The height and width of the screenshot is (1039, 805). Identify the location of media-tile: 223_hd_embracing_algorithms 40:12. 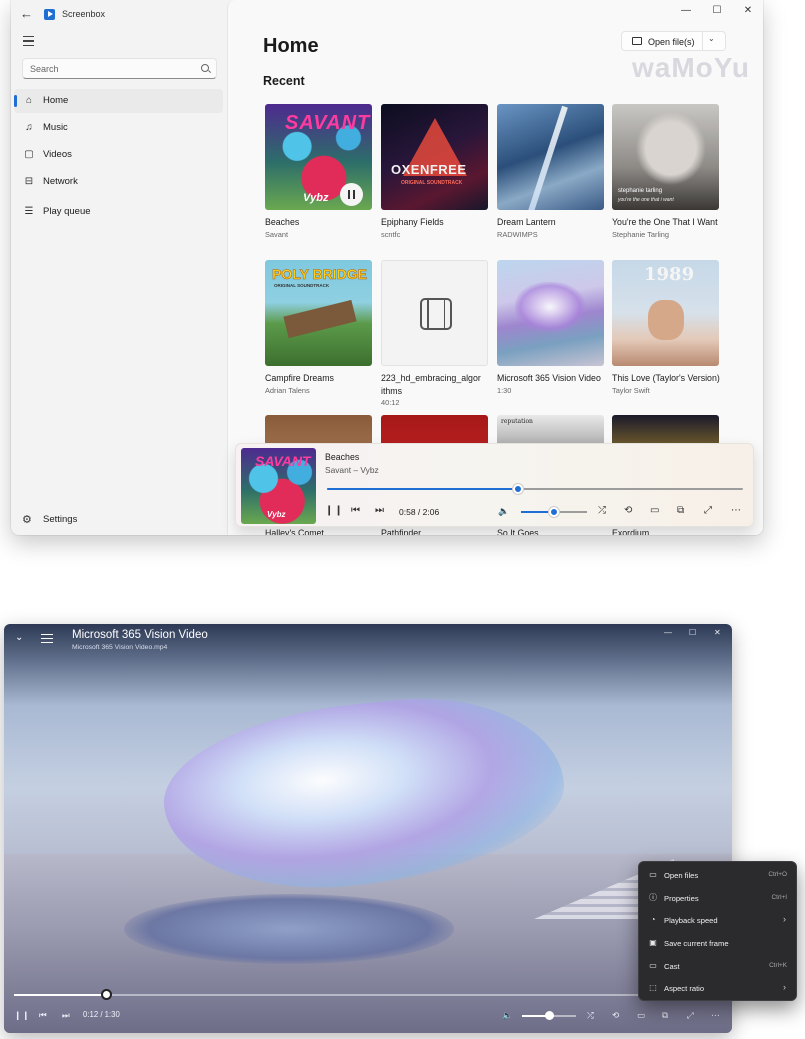
(435, 334).